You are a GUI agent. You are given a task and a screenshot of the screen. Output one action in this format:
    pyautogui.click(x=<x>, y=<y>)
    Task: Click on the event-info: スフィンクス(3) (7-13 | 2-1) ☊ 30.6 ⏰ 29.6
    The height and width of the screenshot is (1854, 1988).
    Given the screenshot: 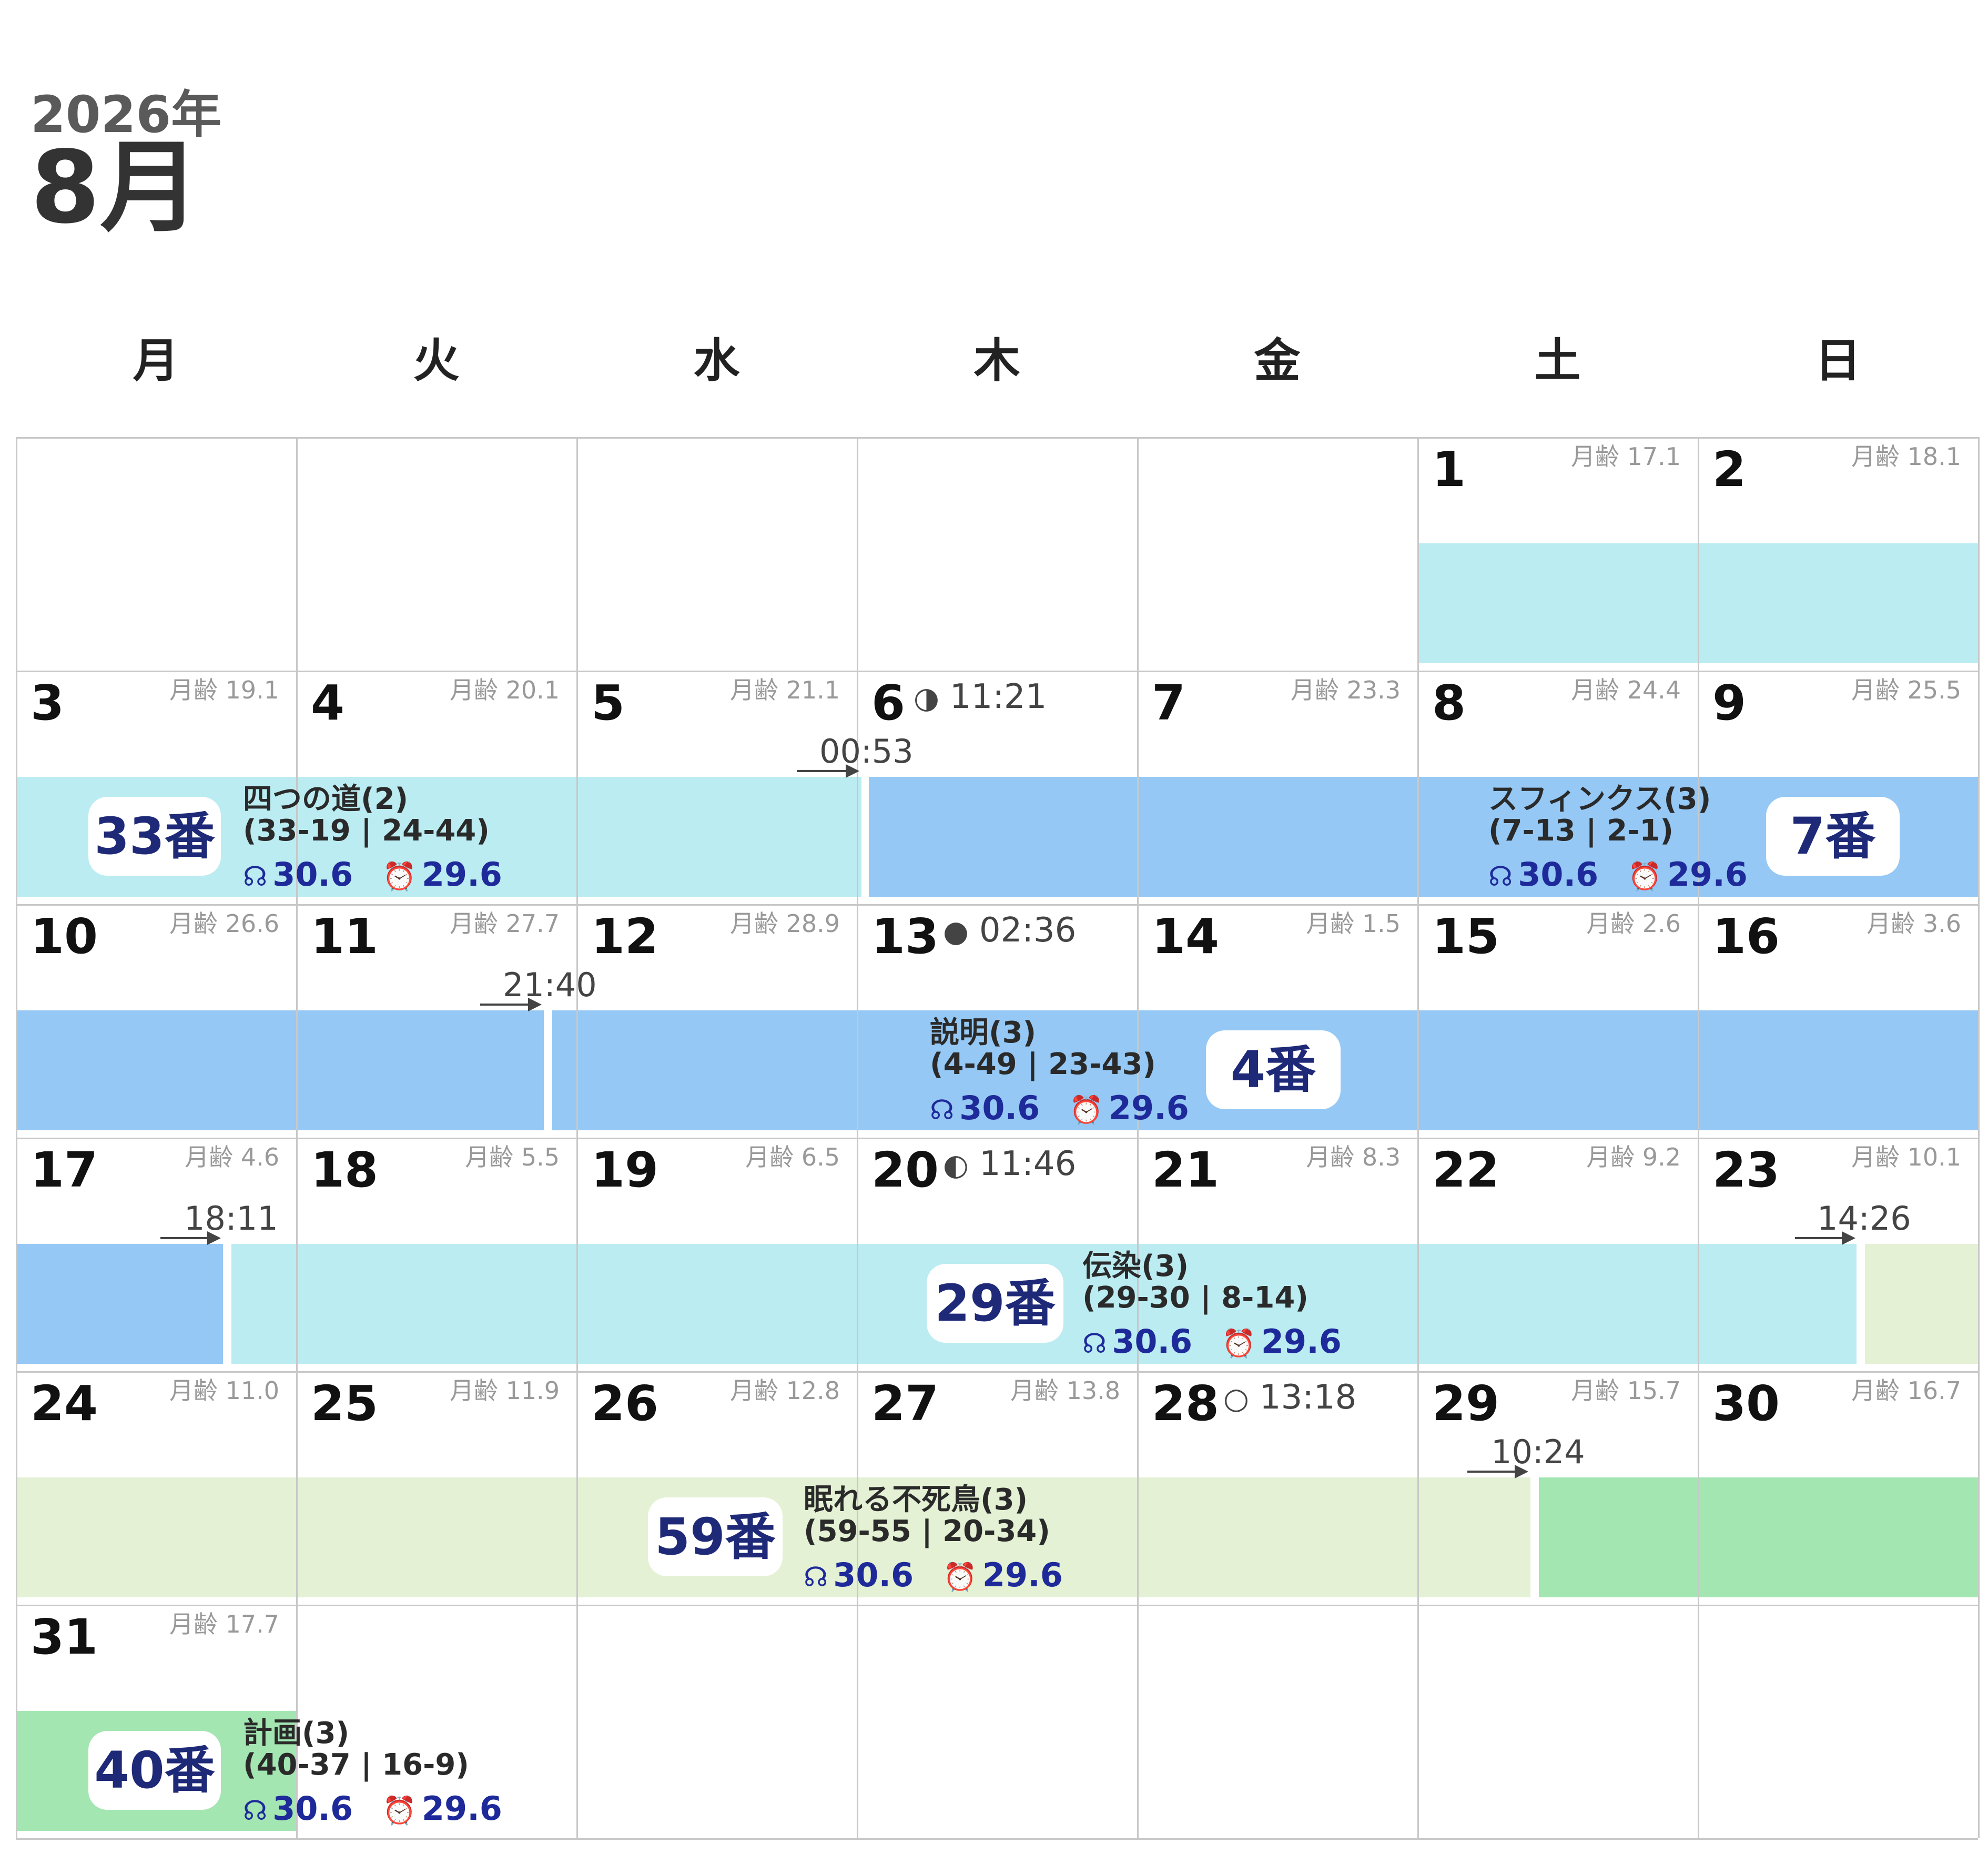 What is the action you would take?
    pyautogui.click(x=1618, y=839)
    